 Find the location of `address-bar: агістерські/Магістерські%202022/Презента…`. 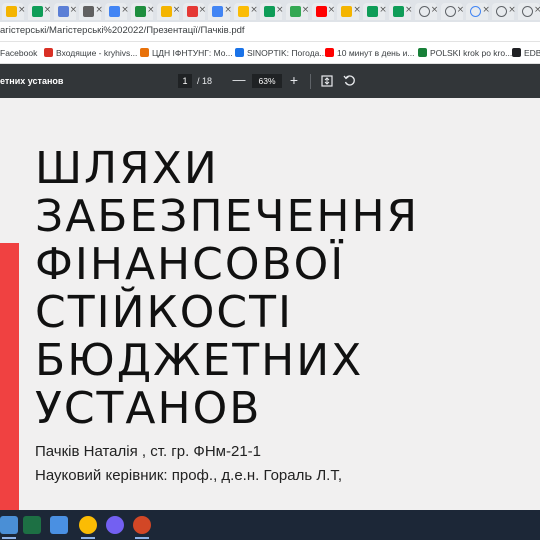

address-bar: агістерські/Магістерські%202022/Презента… is located at coordinates (270, 32).